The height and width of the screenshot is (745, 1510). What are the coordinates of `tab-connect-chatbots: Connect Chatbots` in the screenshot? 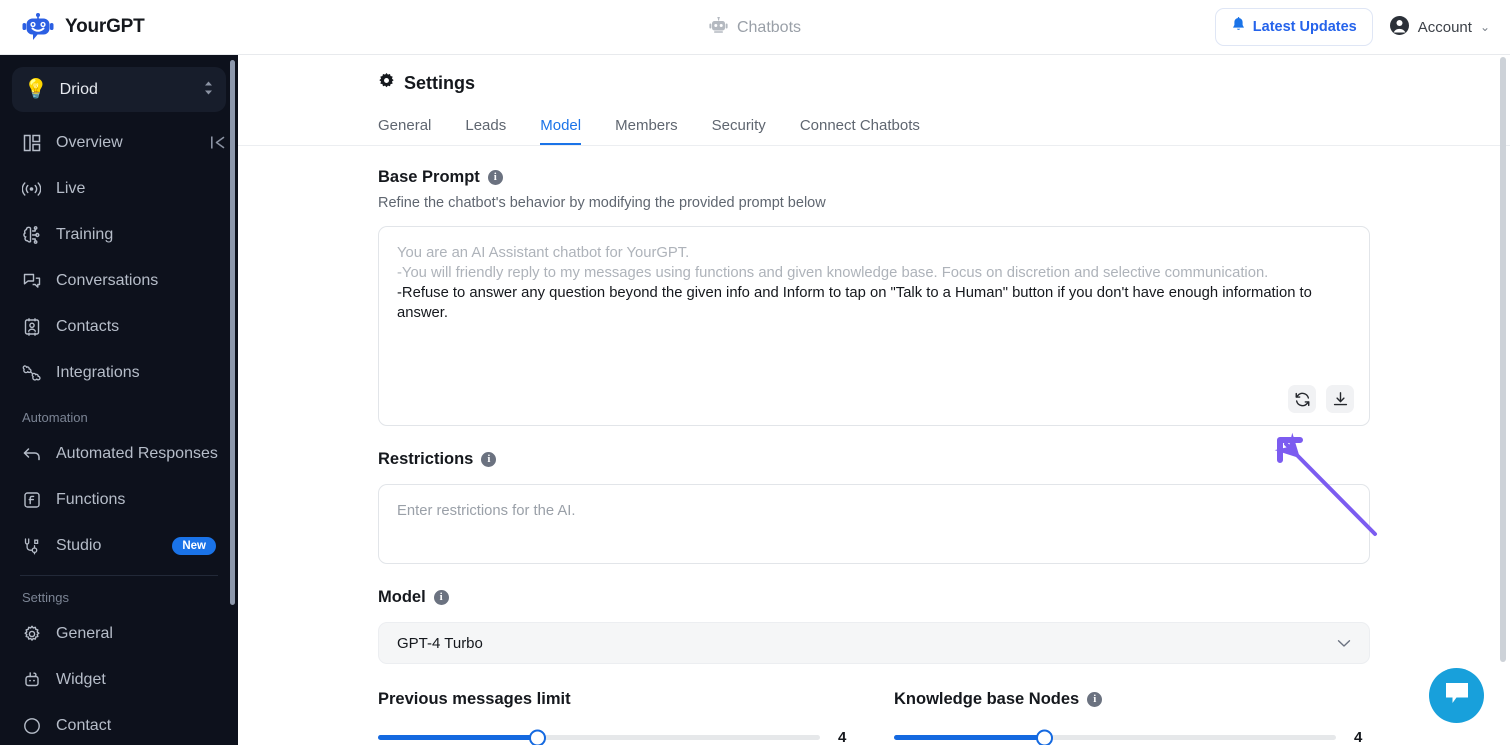 It's located at (860, 131).